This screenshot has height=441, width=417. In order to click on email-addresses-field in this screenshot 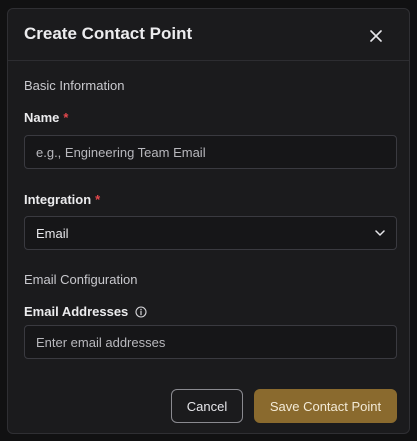, I will do `click(210, 342)`.